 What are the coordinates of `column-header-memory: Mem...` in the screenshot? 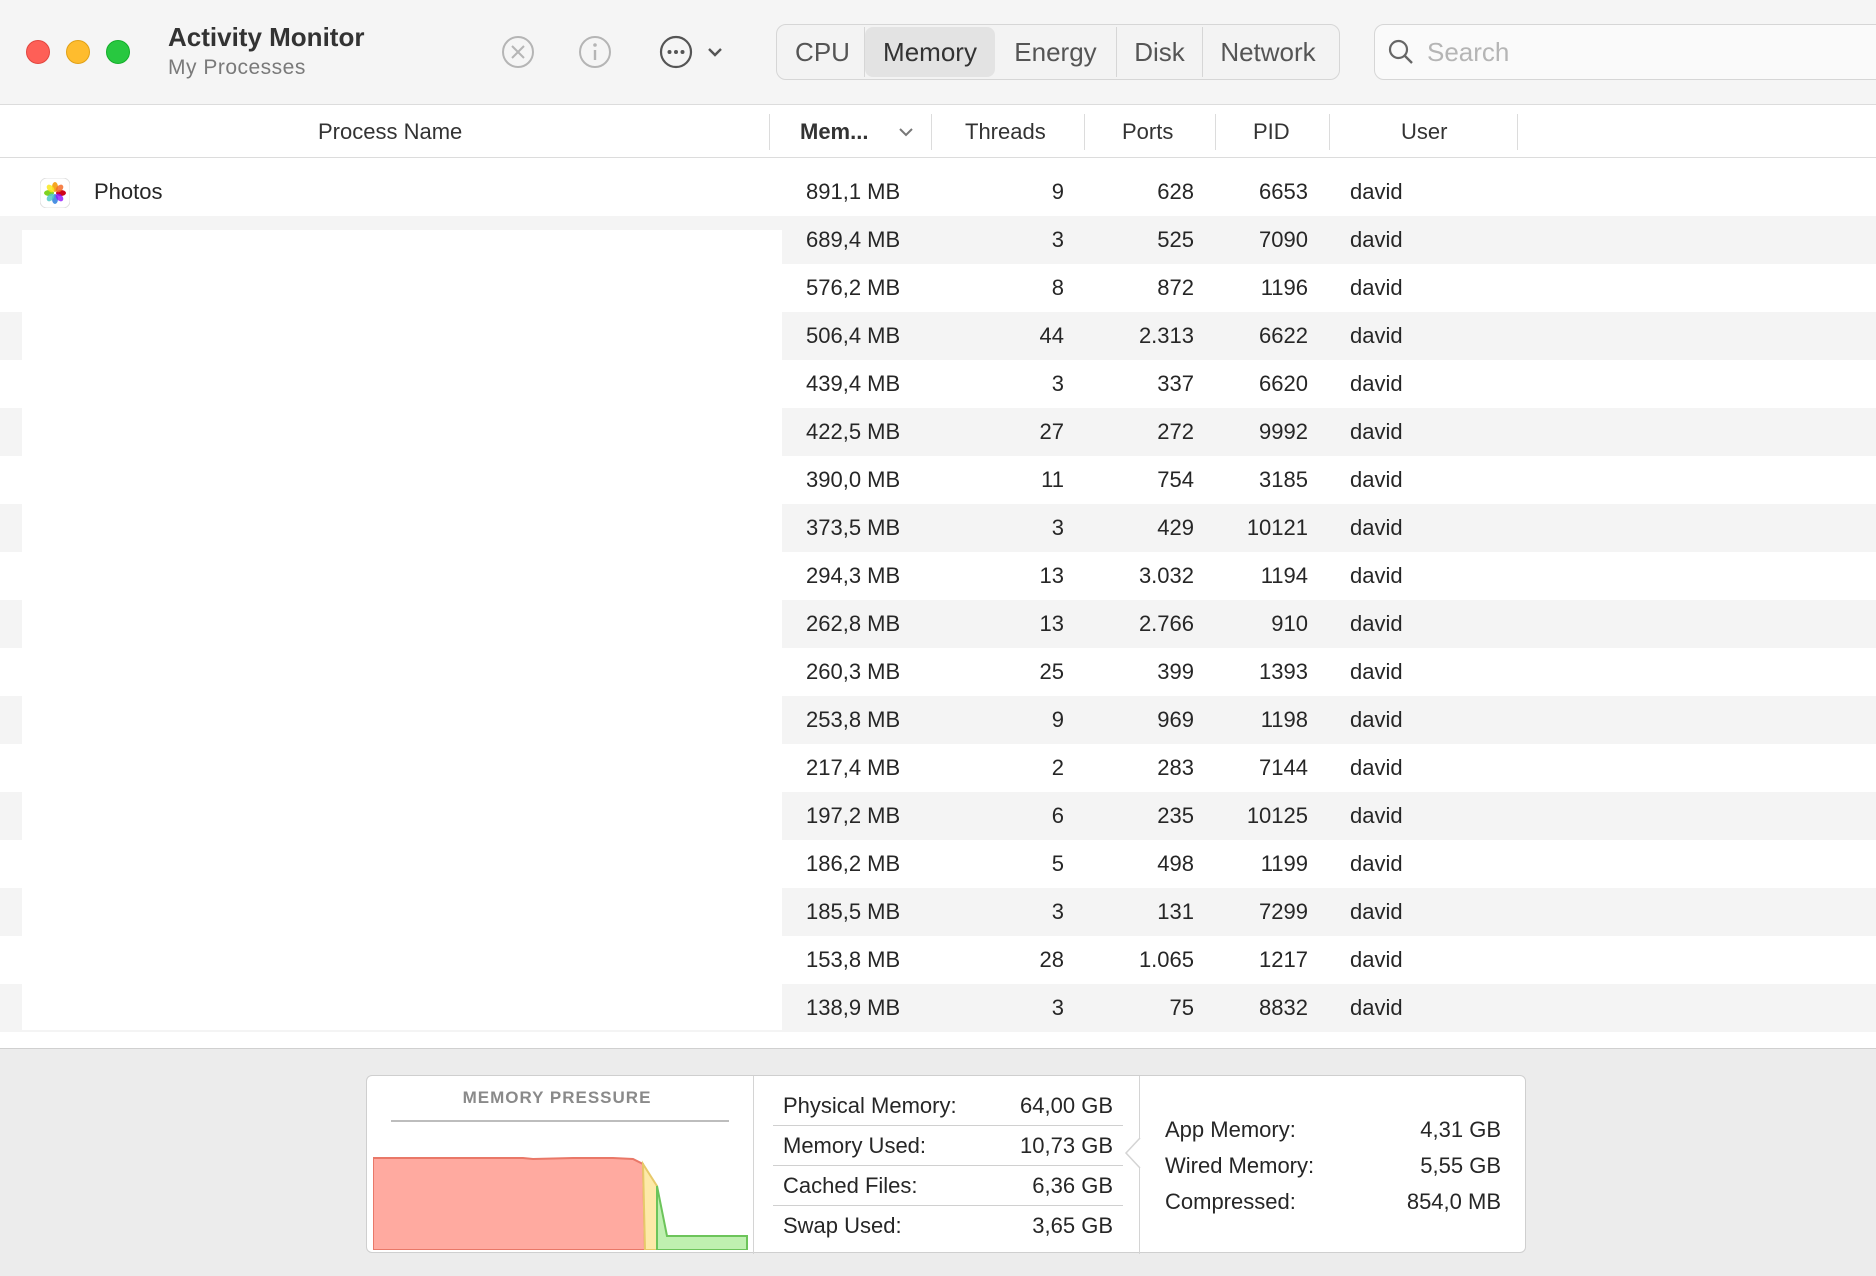 It's located at (834, 132).